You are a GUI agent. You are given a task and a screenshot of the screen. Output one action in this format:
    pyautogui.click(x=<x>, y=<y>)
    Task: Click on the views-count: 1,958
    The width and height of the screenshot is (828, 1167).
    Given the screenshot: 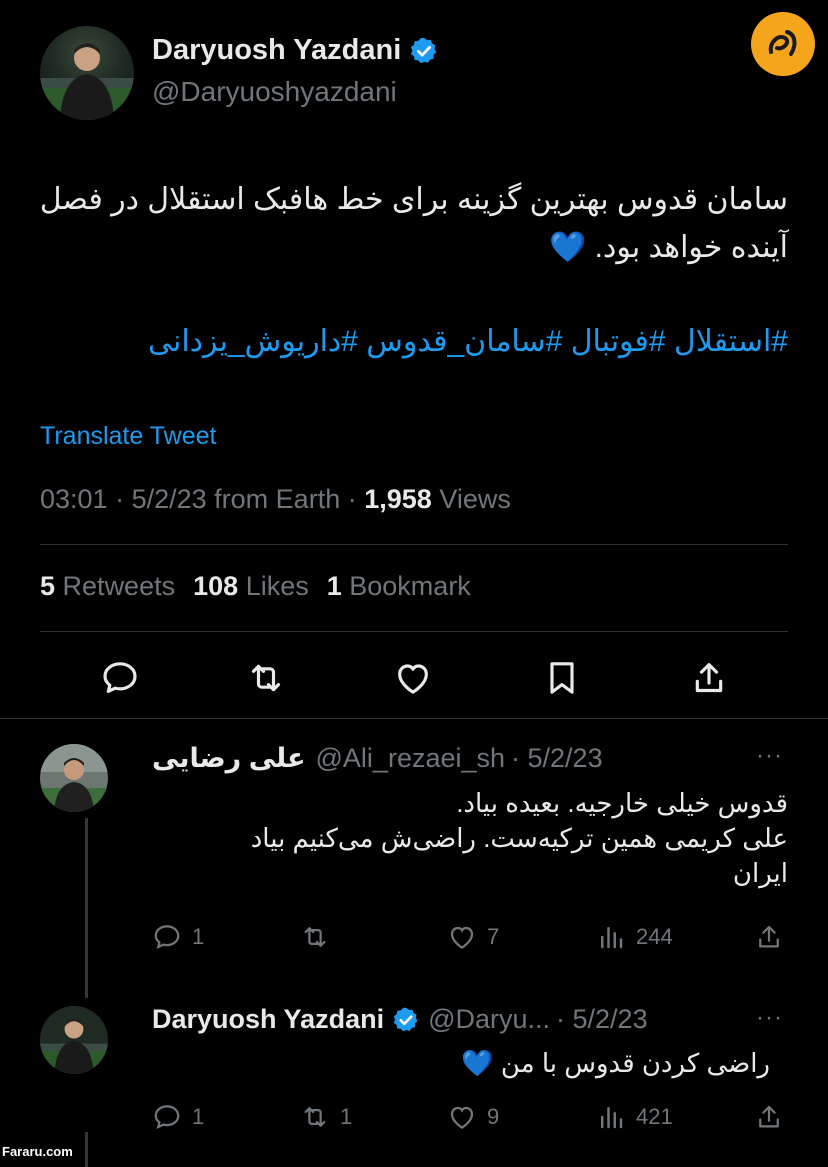 What is the action you would take?
    pyautogui.click(x=398, y=499)
    